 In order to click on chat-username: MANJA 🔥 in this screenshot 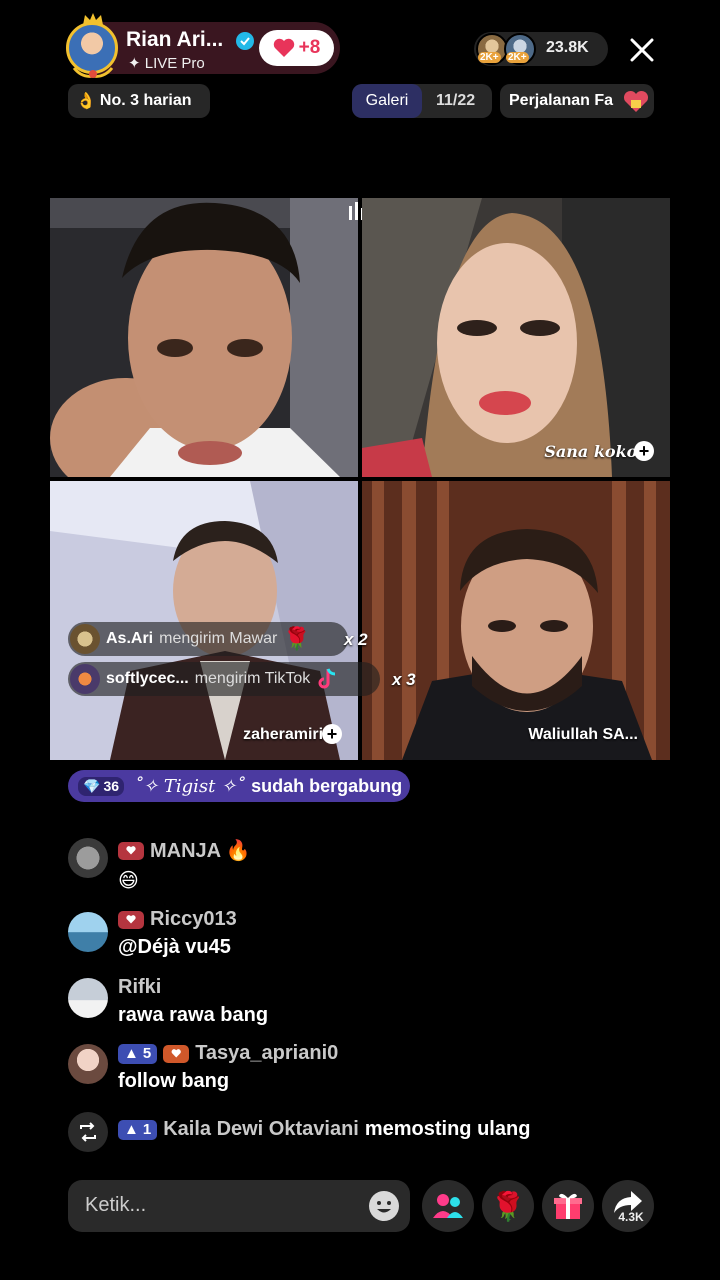, I will do `click(184, 850)`.